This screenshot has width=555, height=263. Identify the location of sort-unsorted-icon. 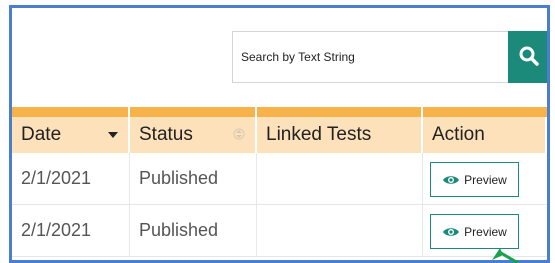
(239, 134).